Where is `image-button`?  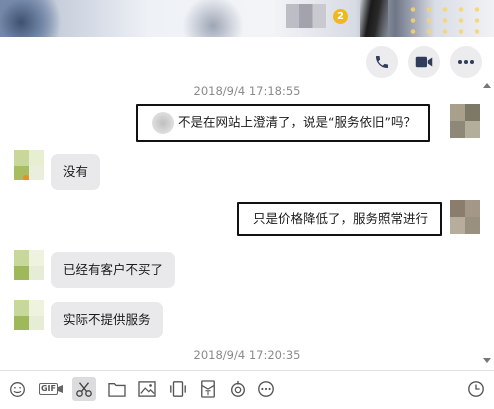
image-button is located at coordinates (147, 389).